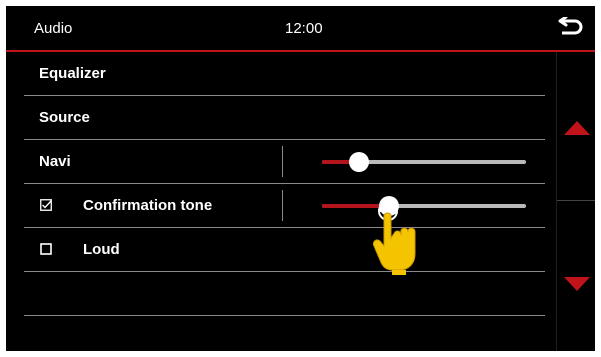  I want to click on confirmation-tone-row: Confirmation tone, so click(284, 206).